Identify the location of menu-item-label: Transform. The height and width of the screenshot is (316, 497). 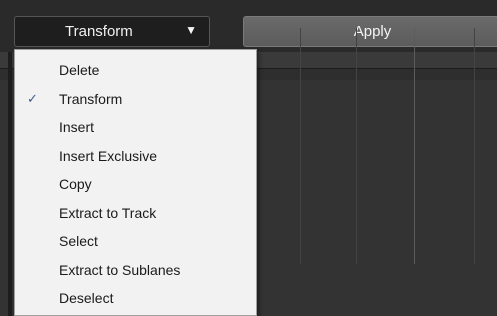
(91, 98).